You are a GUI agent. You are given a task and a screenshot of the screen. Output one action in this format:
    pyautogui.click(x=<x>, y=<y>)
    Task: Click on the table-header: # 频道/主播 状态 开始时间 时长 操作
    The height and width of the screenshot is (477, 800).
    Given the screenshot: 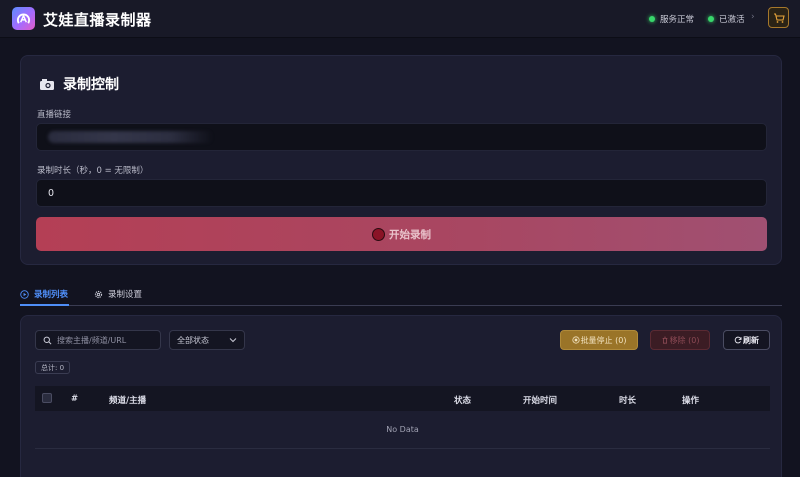 What is the action you would take?
    pyautogui.click(x=402, y=398)
    